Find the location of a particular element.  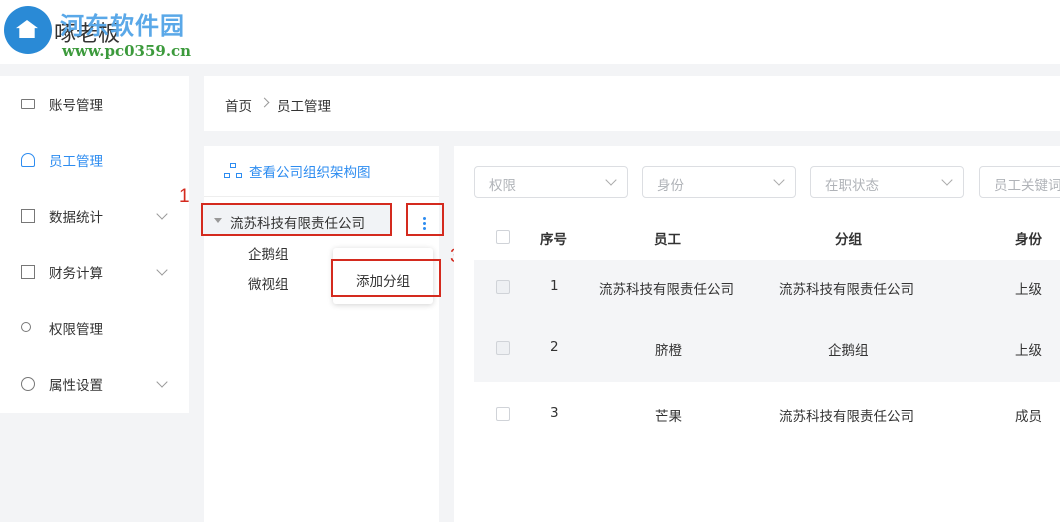

sidebar-item-settings: 属性设置 is located at coordinates (94, 384).